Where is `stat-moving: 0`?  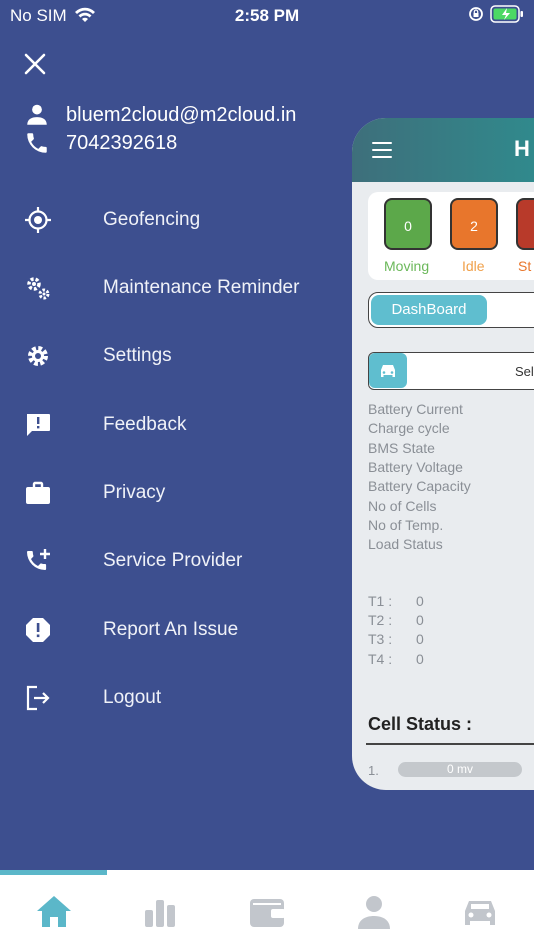 stat-moving: 0 is located at coordinates (408, 224).